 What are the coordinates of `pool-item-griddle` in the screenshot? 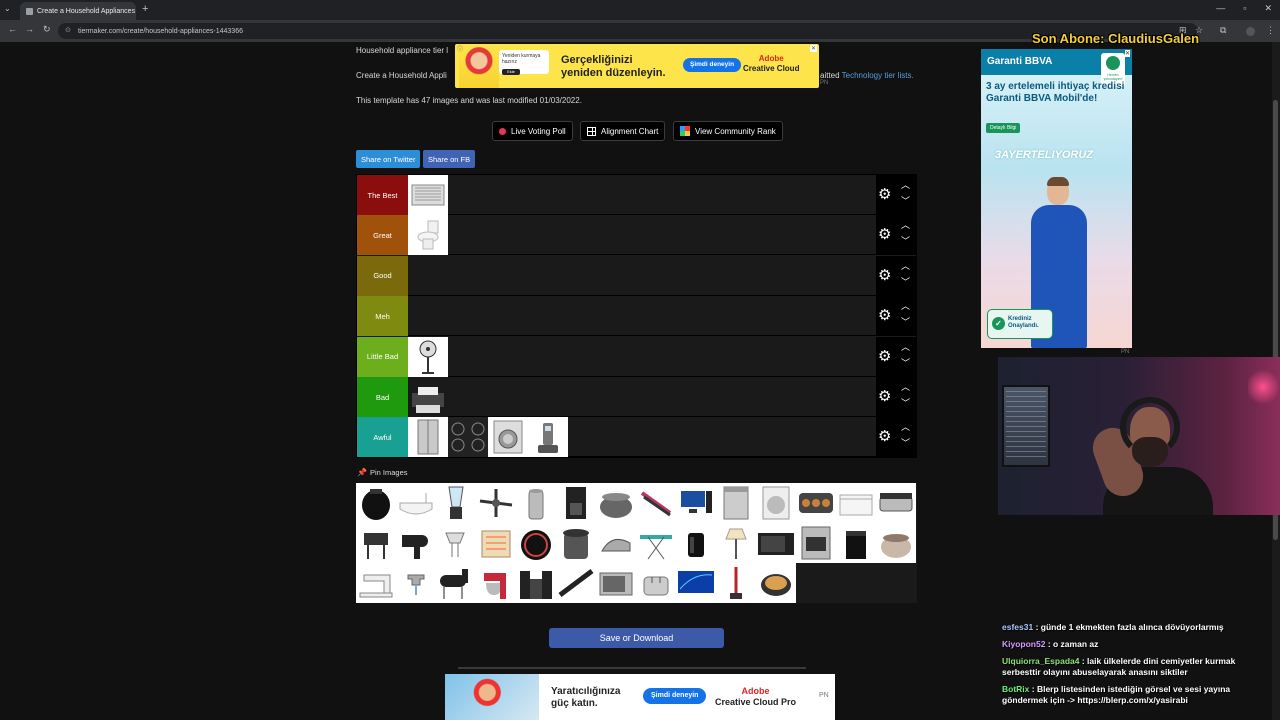 It's located at (816, 503).